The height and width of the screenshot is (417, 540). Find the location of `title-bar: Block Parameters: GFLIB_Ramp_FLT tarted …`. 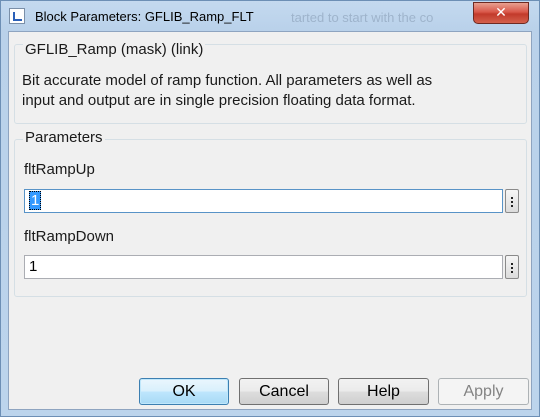

title-bar: Block Parameters: GFLIB_Ramp_FLT tarted … is located at coordinates (270, 16).